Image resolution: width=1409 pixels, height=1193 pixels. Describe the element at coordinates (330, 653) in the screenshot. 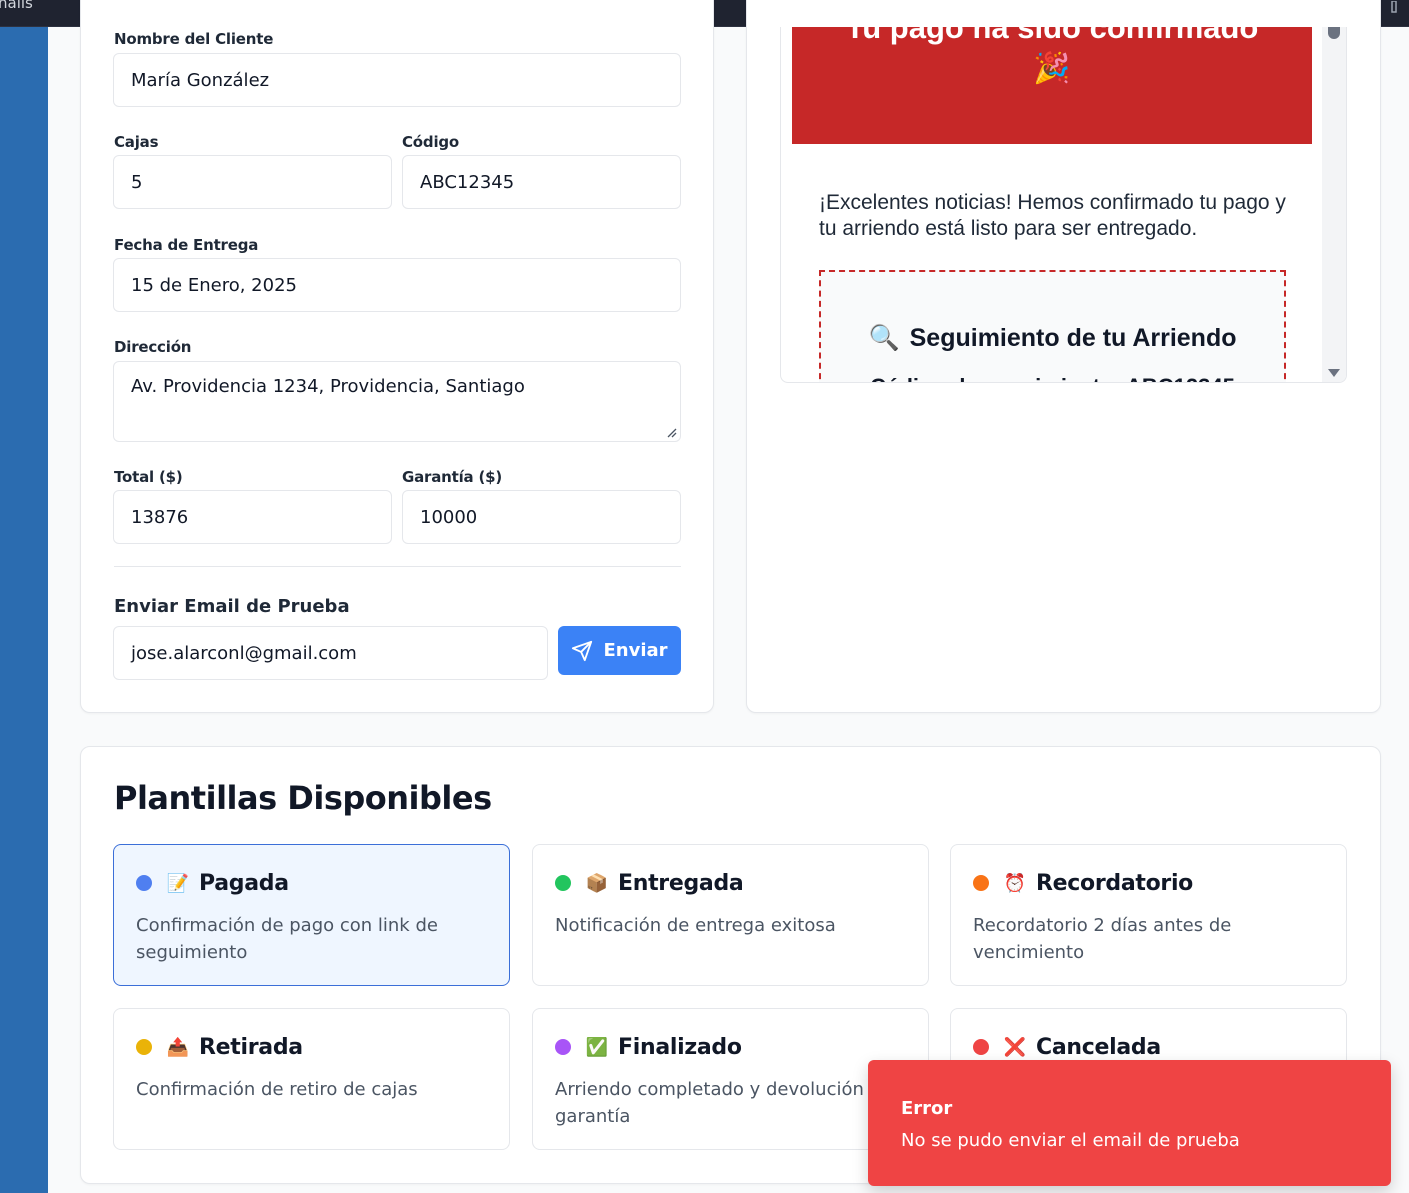

I see `test-email-input: jose.alarconl@gmail.com` at that location.